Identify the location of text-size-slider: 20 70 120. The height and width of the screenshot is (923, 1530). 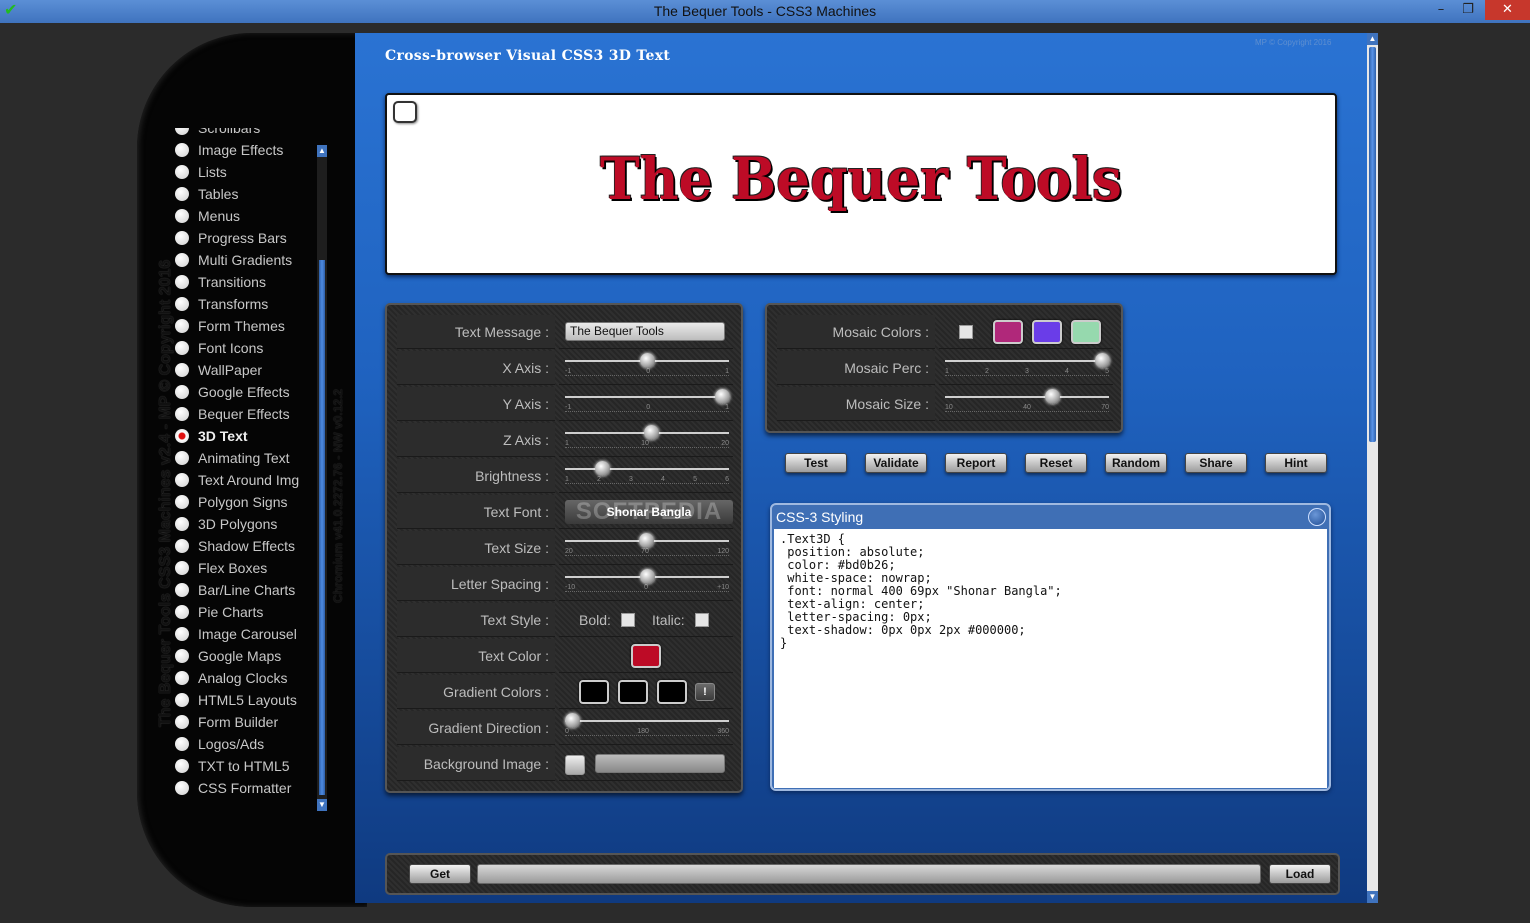
(646, 548).